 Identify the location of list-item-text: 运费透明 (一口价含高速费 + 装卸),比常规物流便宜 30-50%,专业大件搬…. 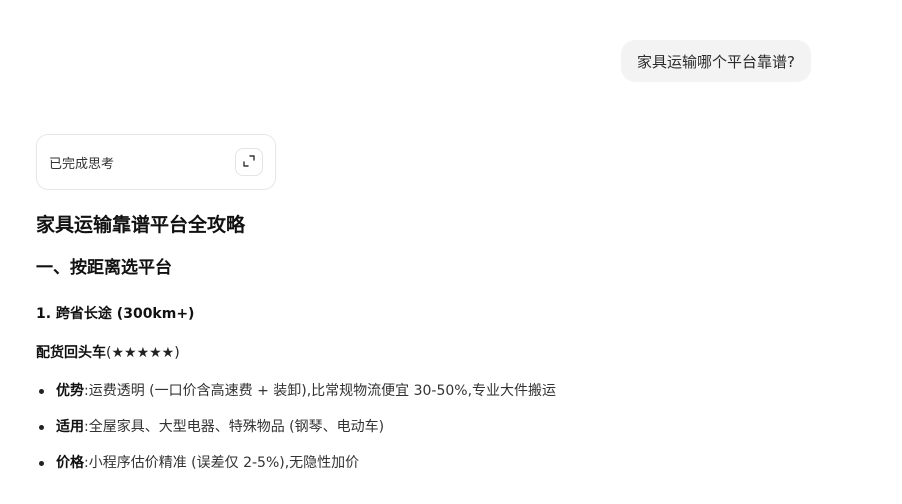
(322, 391).